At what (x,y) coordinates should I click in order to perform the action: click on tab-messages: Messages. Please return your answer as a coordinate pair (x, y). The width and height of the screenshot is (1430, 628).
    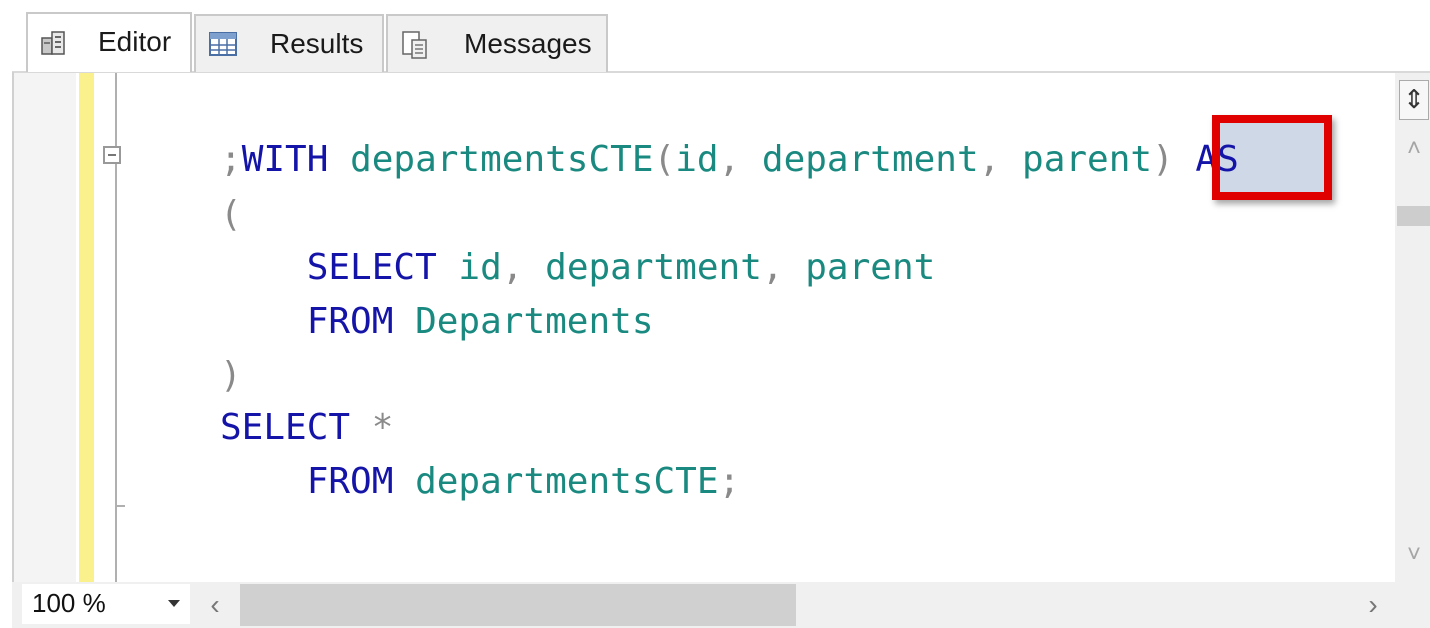
    Looking at the image, I should click on (497, 43).